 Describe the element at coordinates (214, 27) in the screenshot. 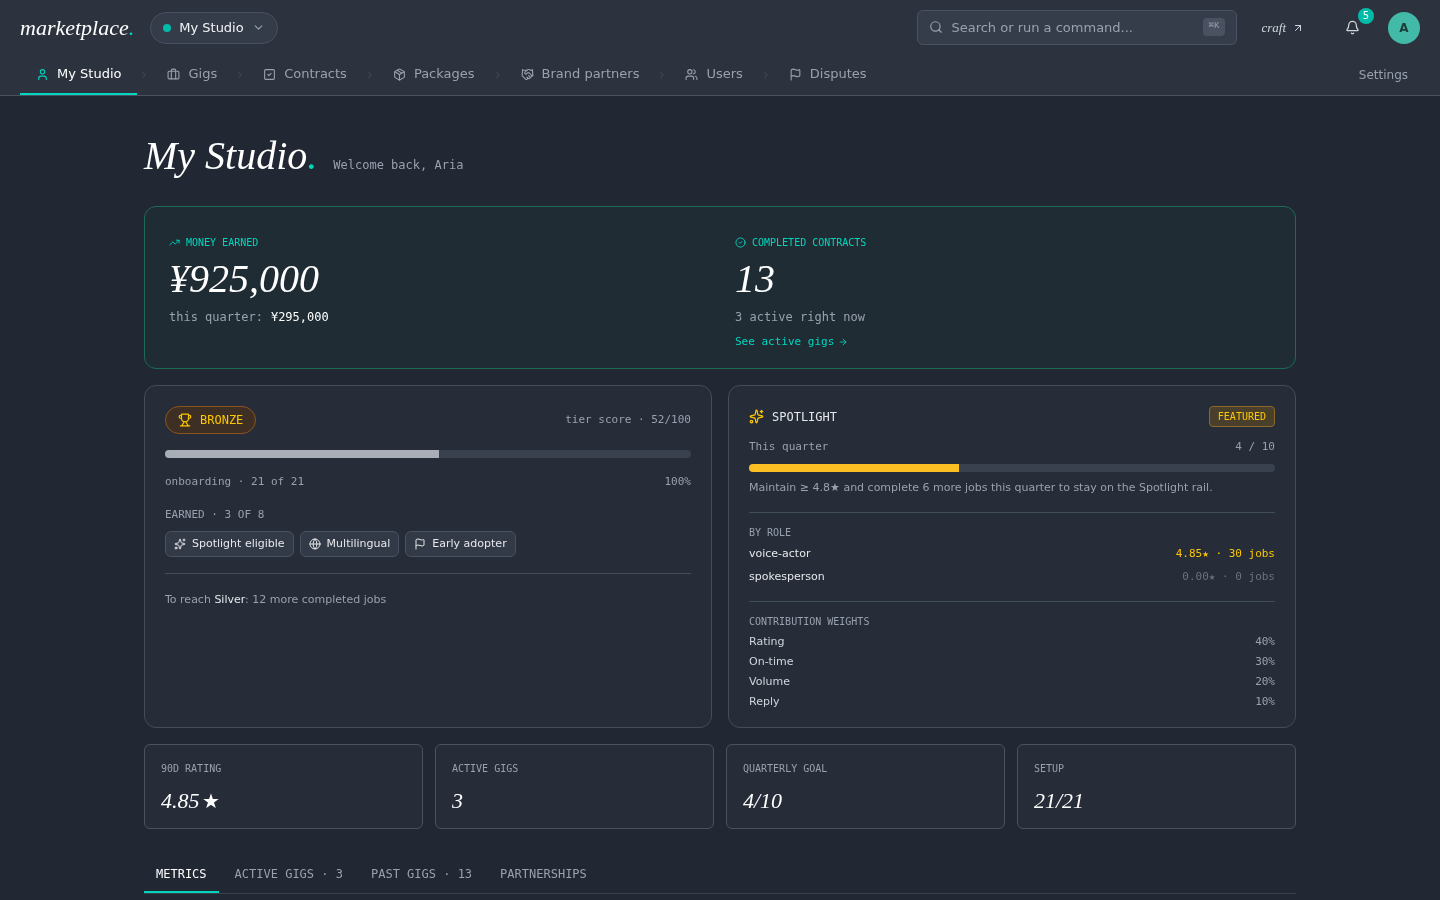

I see `workspace-switcher: My Studio` at that location.